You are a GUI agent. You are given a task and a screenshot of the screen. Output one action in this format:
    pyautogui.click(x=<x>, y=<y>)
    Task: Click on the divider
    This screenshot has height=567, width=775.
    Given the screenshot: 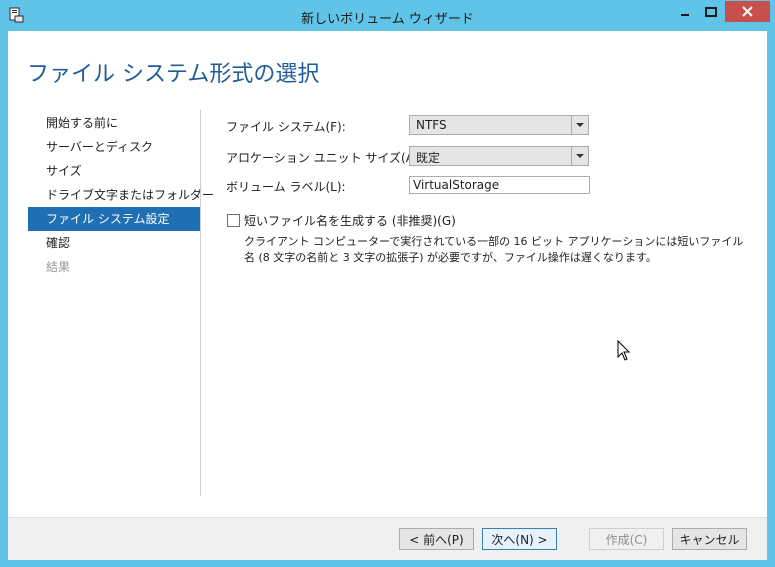 What is the action you would take?
    pyautogui.click(x=200, y=303)
    